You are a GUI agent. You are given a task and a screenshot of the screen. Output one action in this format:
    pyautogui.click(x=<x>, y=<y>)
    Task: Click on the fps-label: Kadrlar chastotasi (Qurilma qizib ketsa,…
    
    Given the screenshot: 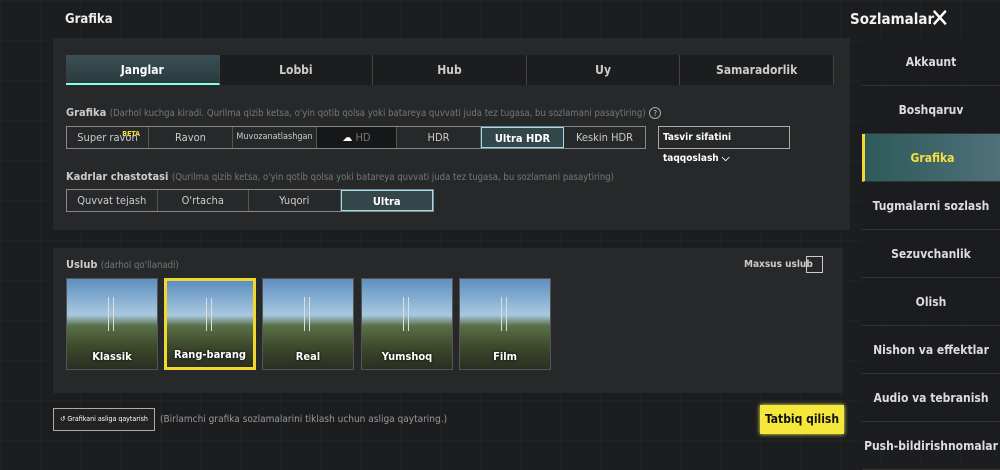 What is the action you would take?
    pyautogui.click(x=340, y=176)
    